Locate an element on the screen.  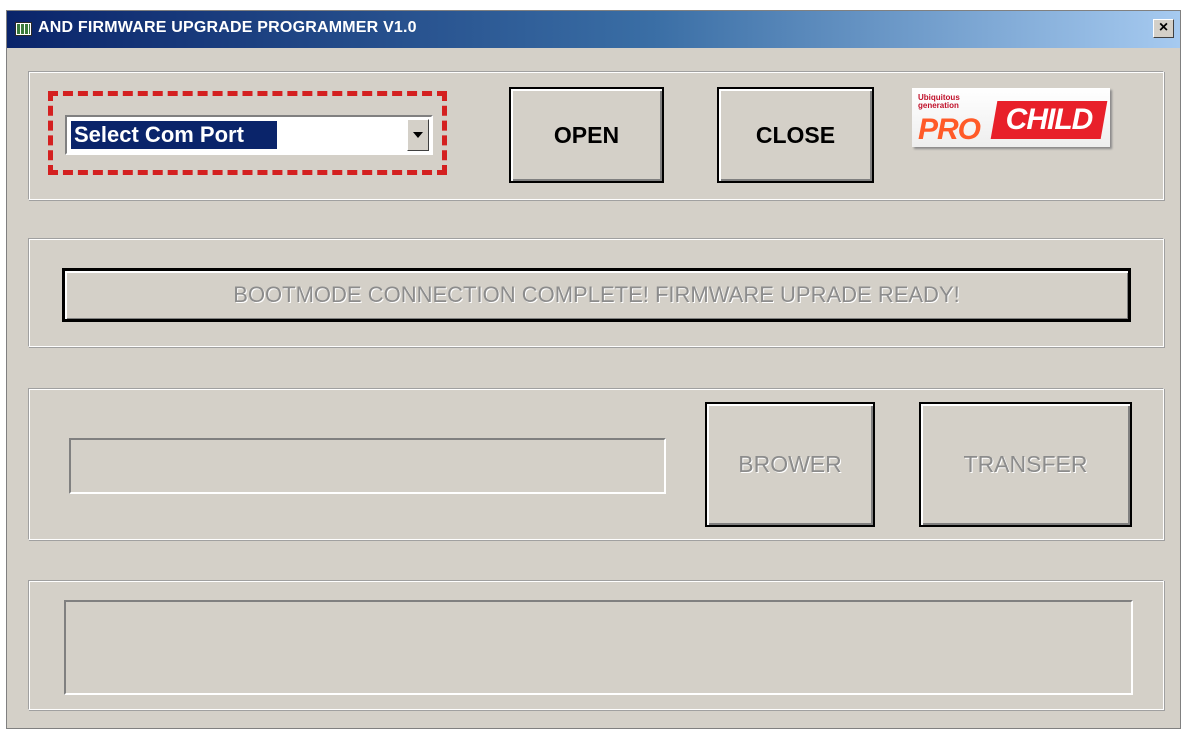
transfer-button: TRANSFER is located at coordinates (1025, 464).